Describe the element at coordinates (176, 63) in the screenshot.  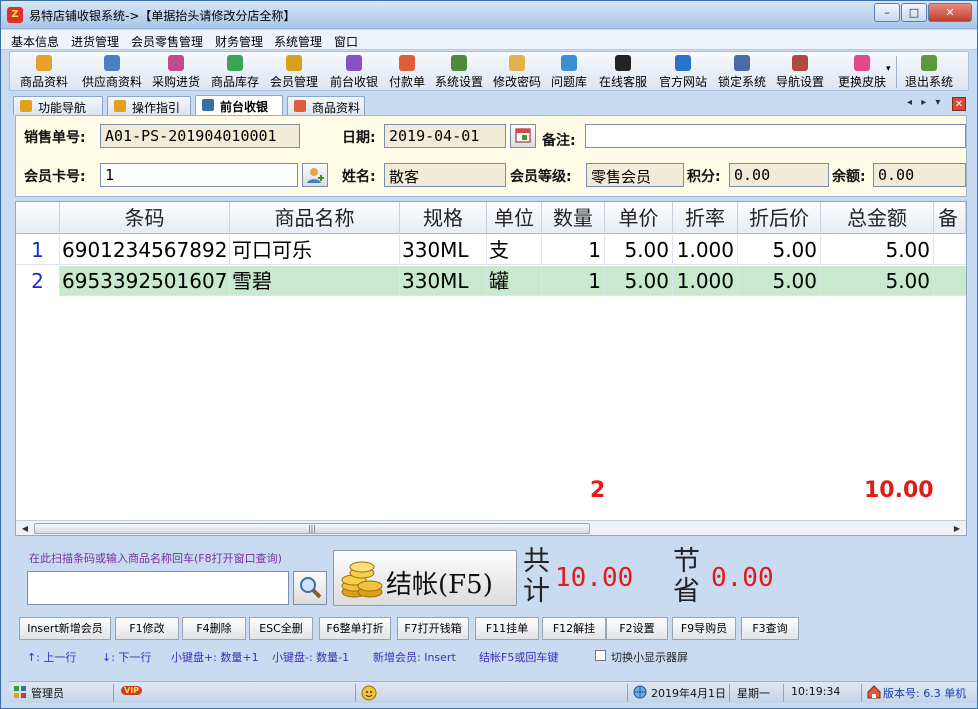
I see `purchase-icon` at that location.